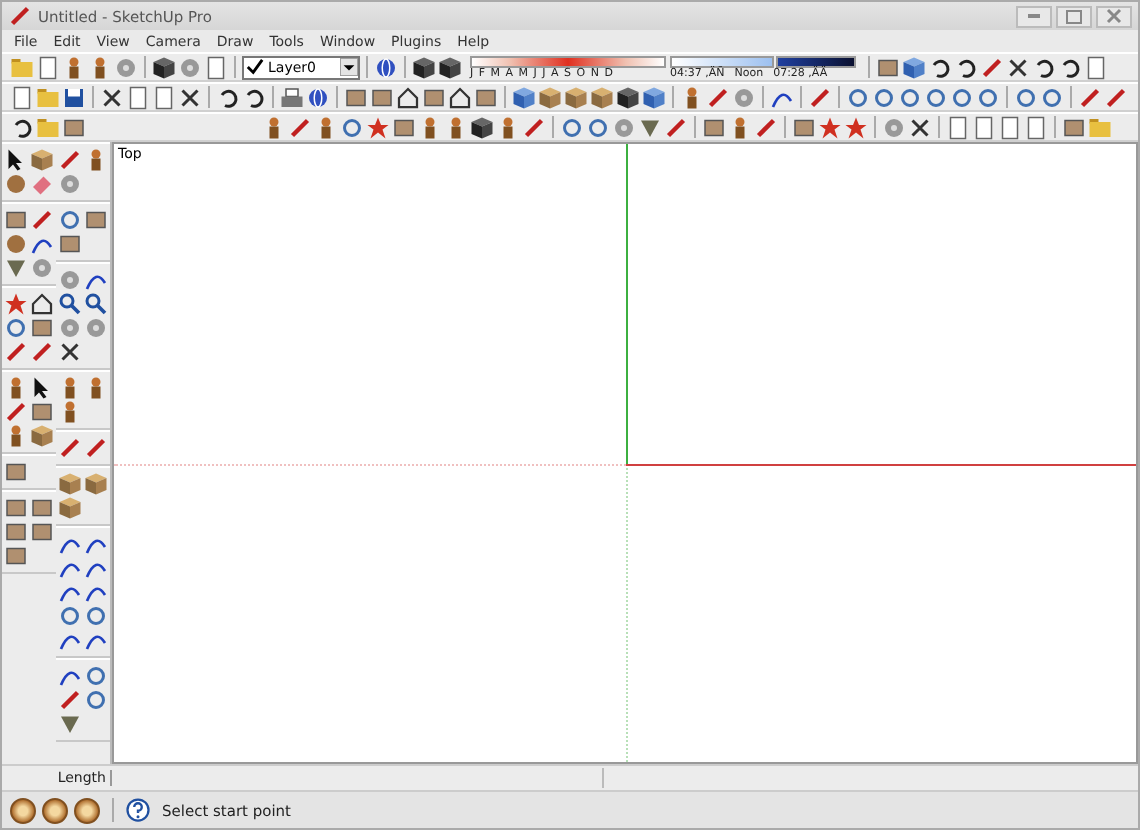  I want to click on help-icon, so click(138, 810).